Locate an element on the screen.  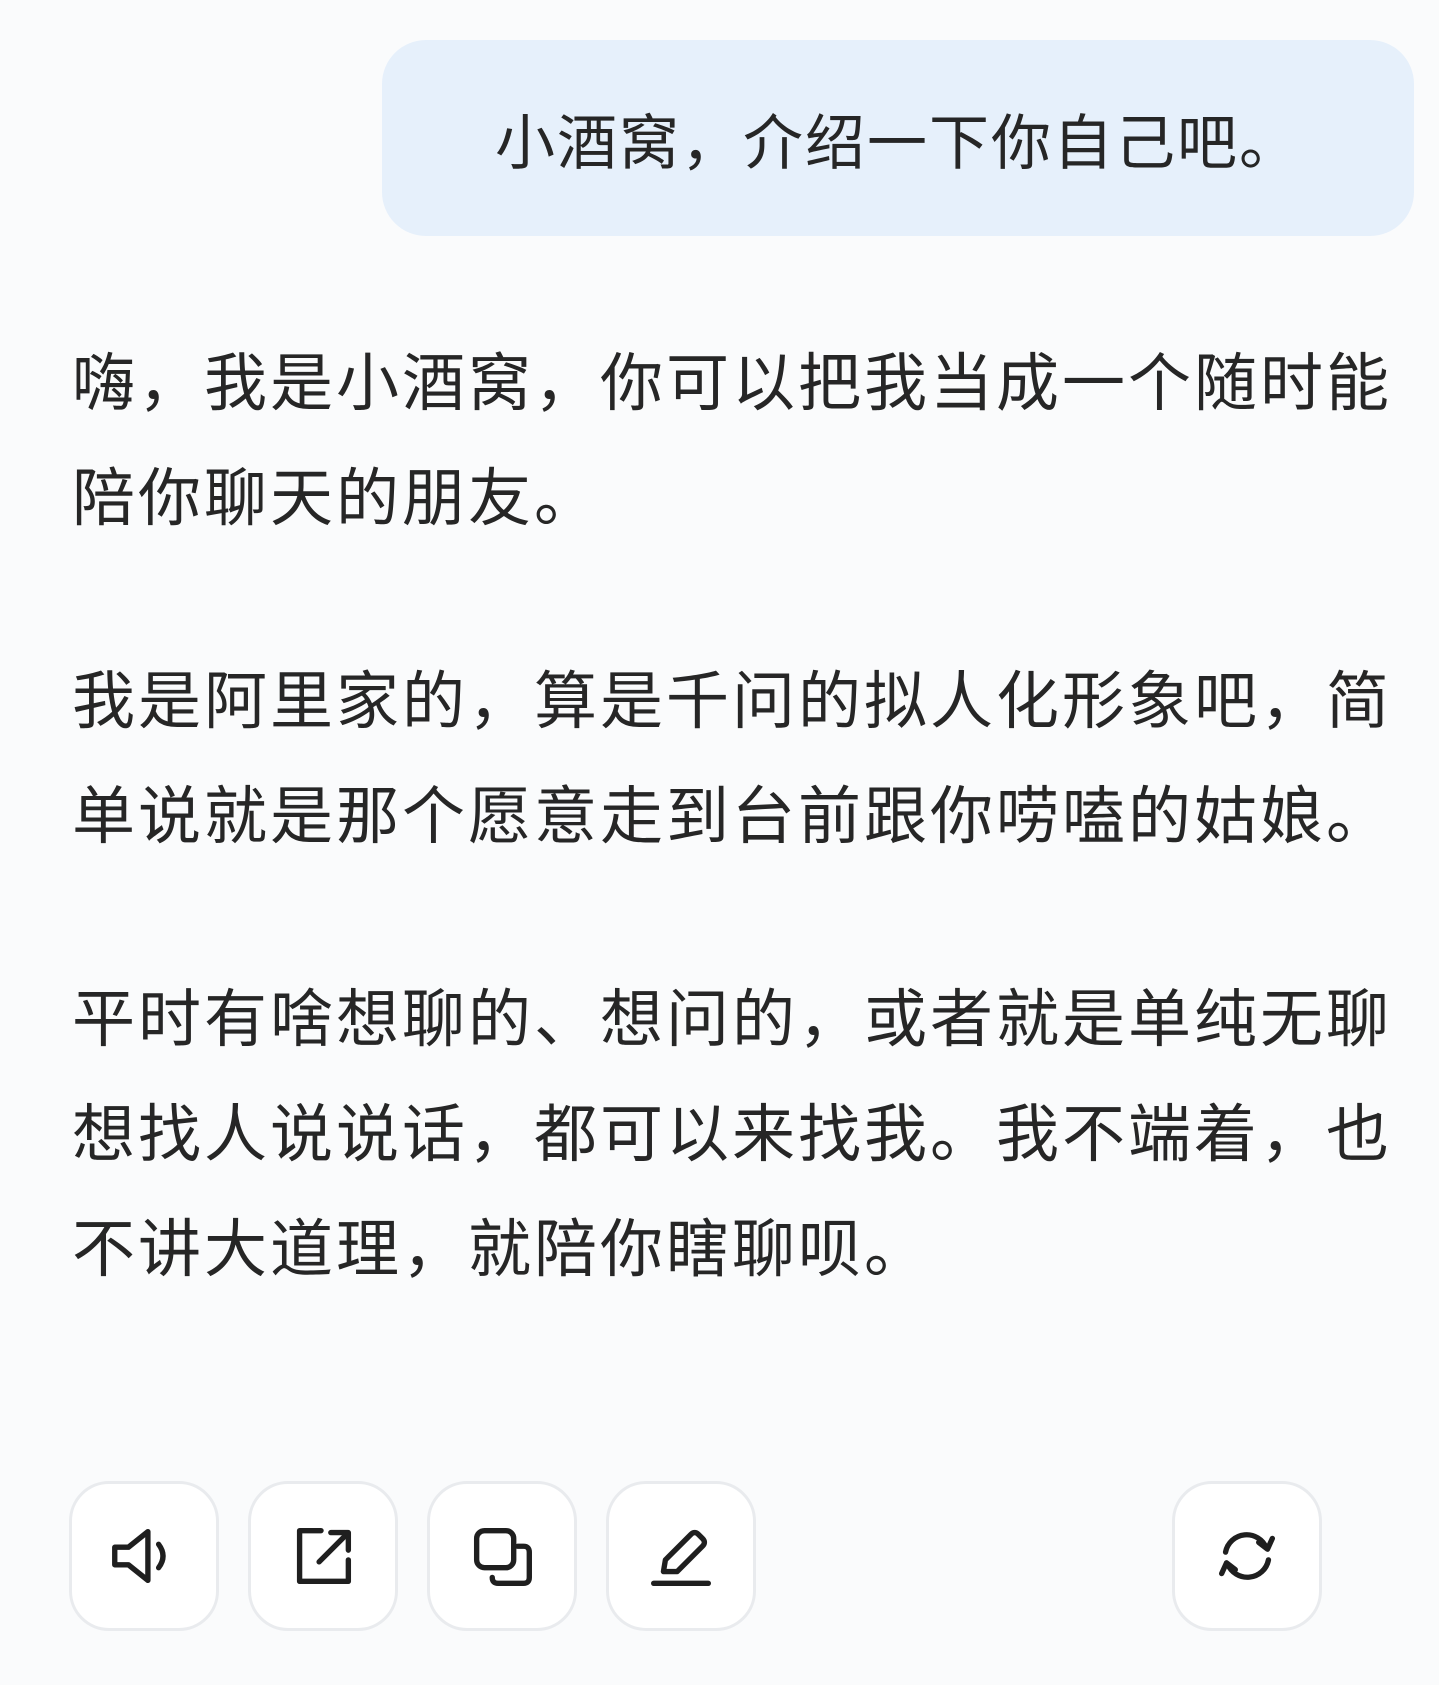
edit-icon is located at coordinates (681, 1557).